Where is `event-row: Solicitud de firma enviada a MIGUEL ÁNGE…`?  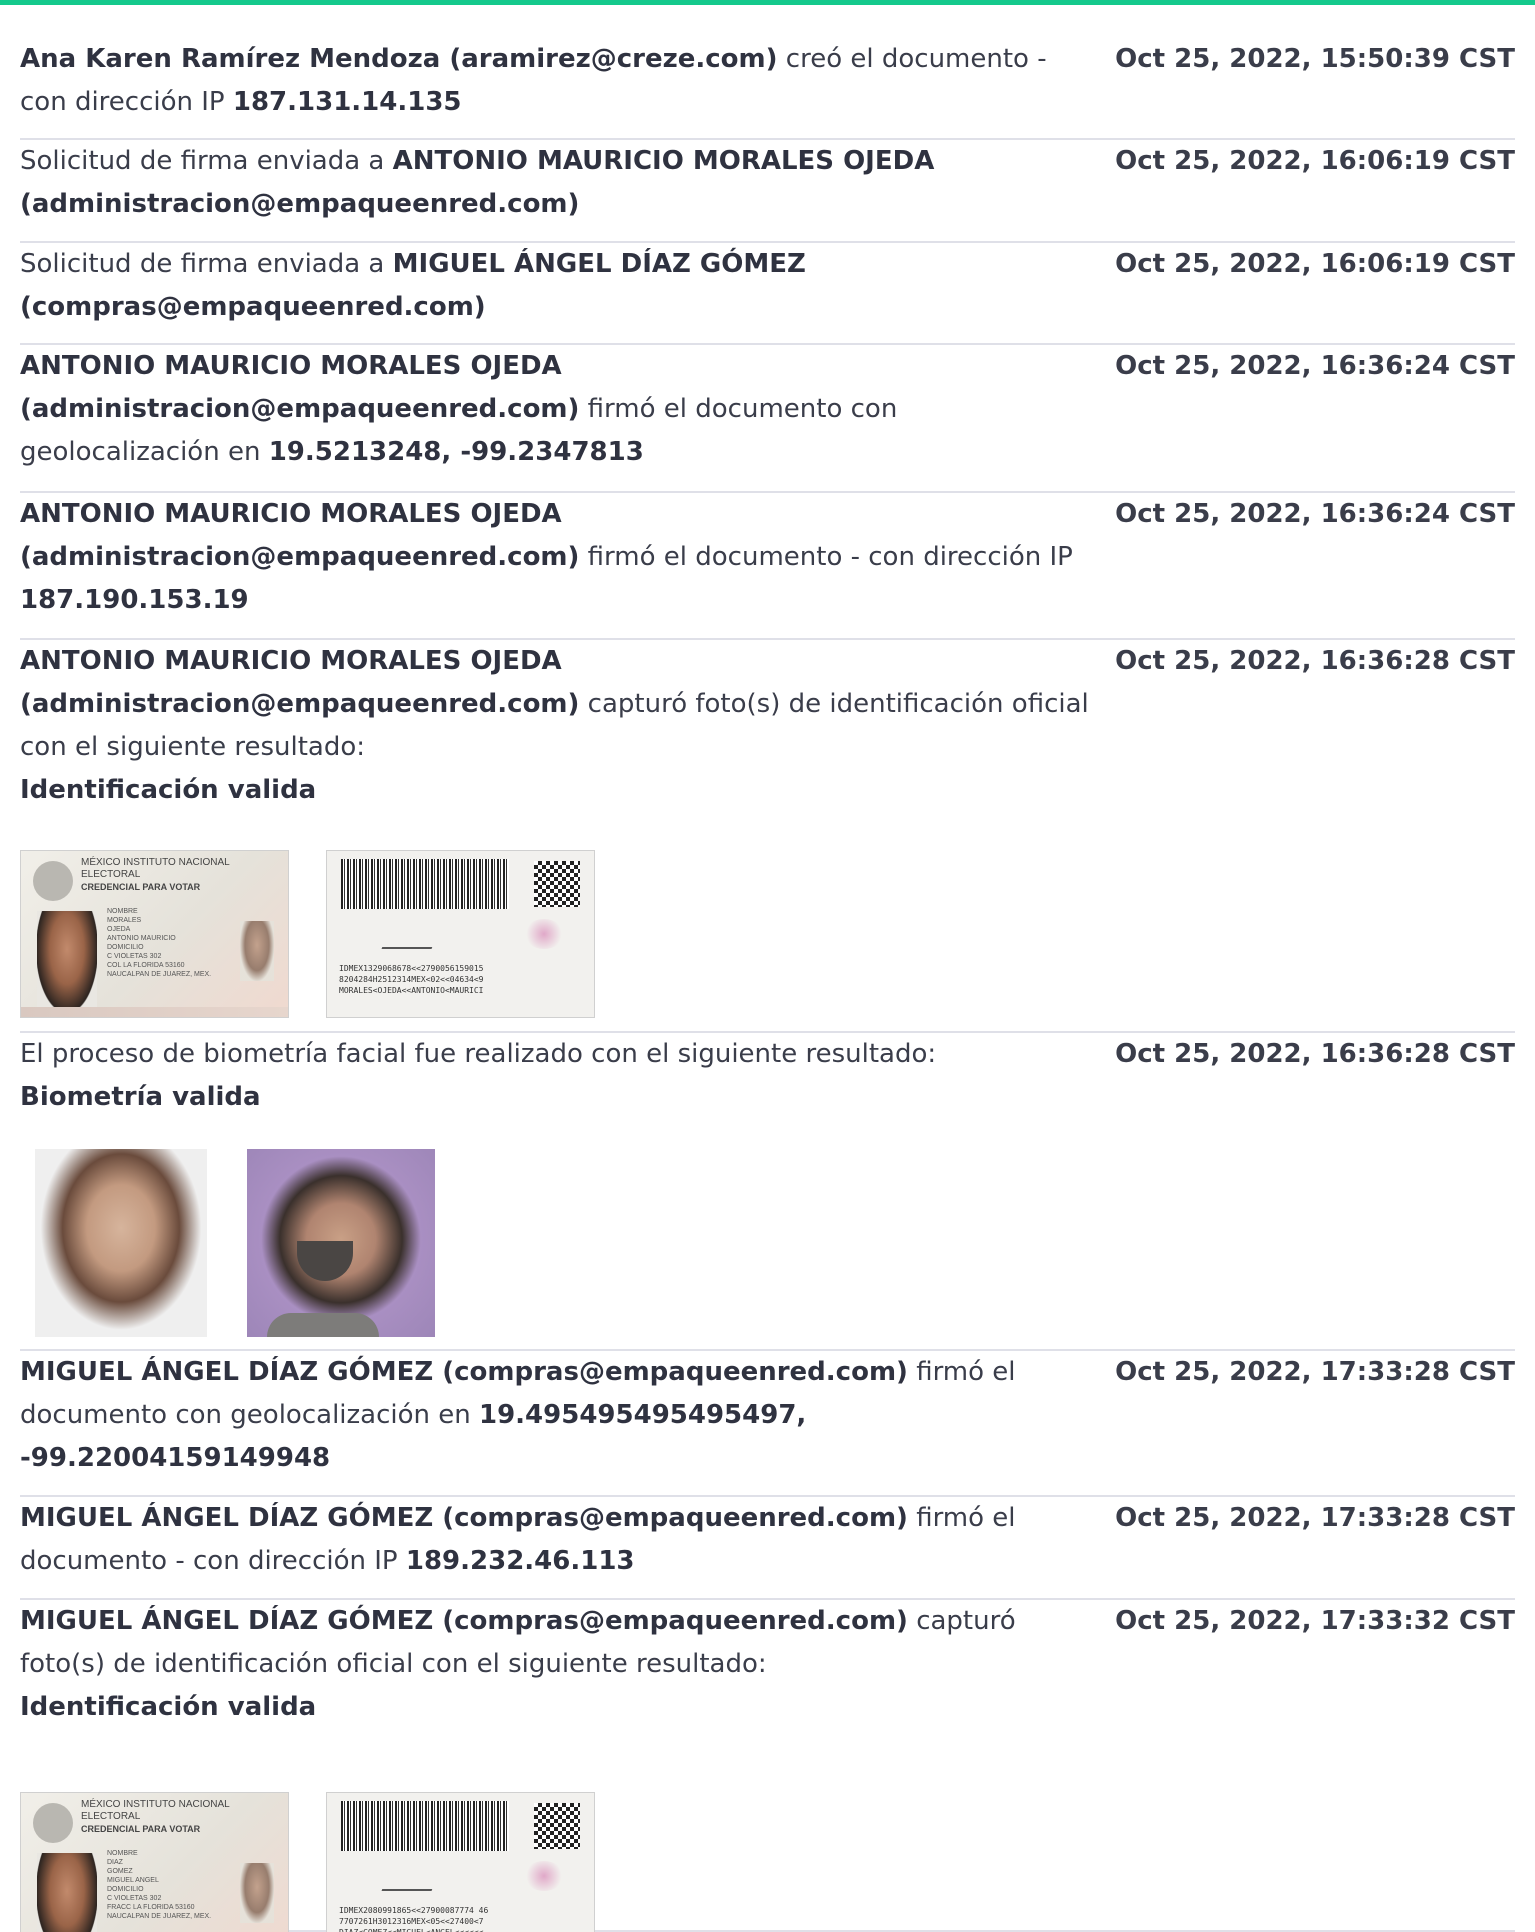
event-row: Solicitud de firma enviada a MIGUEL ÁNGE… is located at coordinates (767, 294).